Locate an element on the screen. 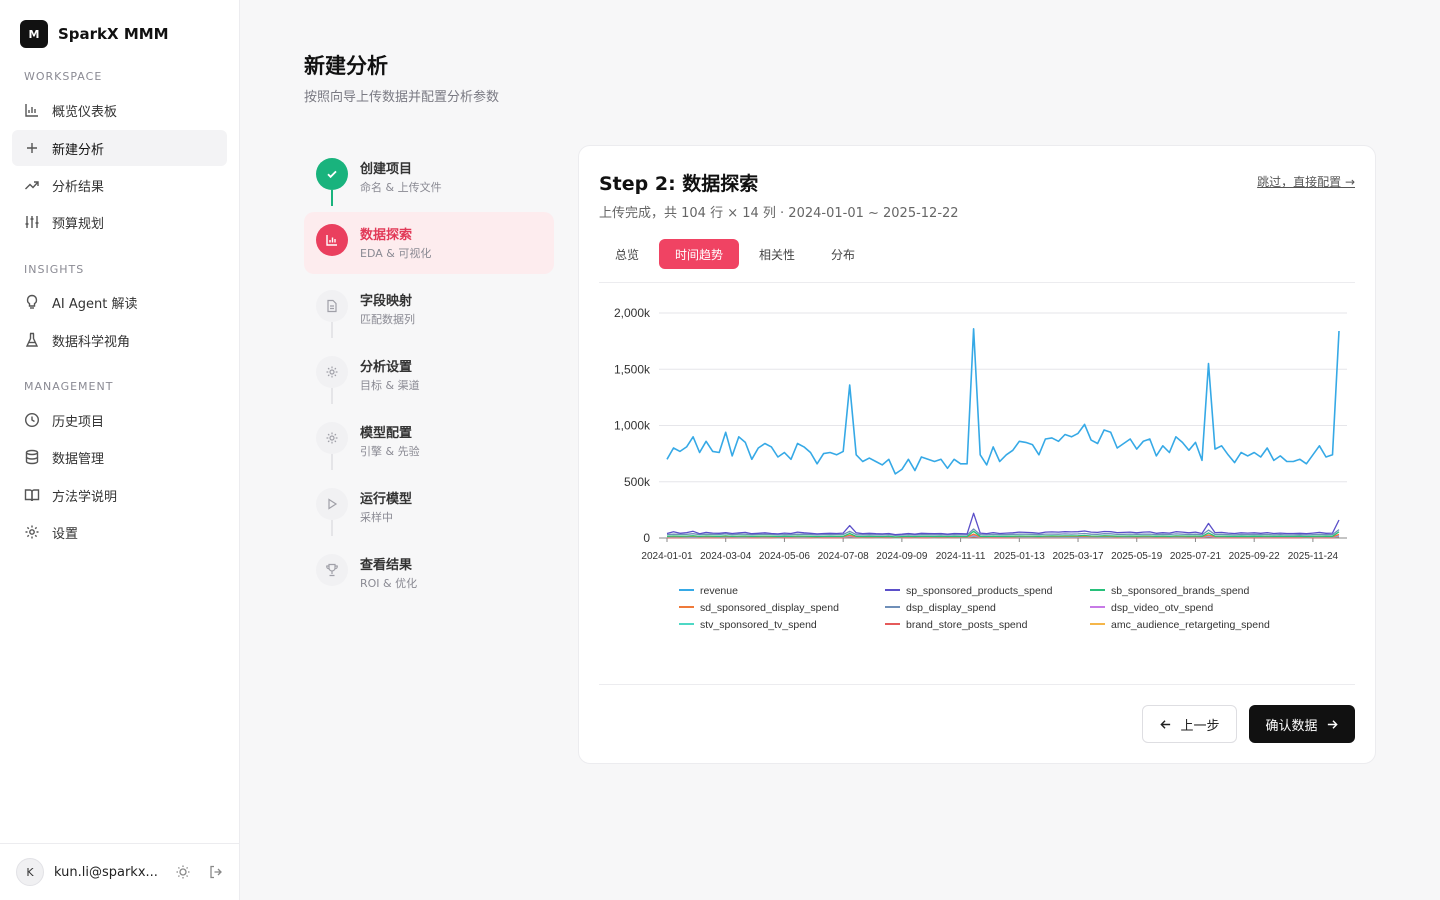  step-title: 创建项目 is located at coordinates (386, 169).